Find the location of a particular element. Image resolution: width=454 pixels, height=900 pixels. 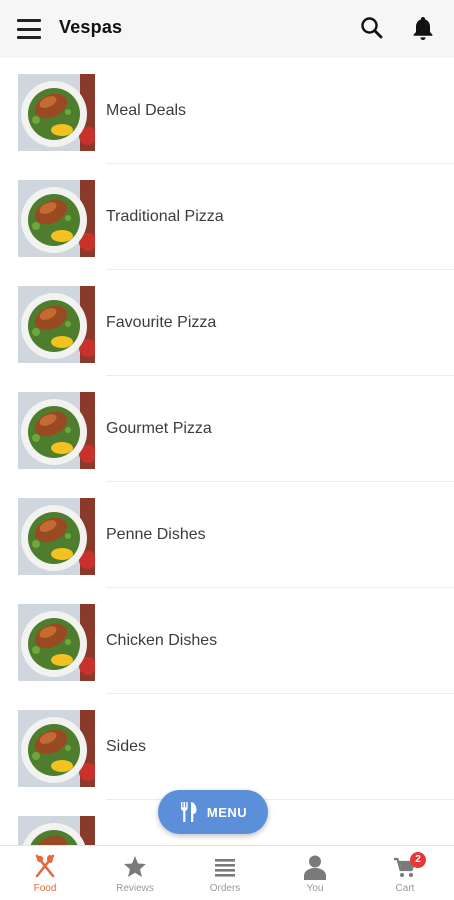

category-label: Penne Dishes is located at coordinates (156, 534).